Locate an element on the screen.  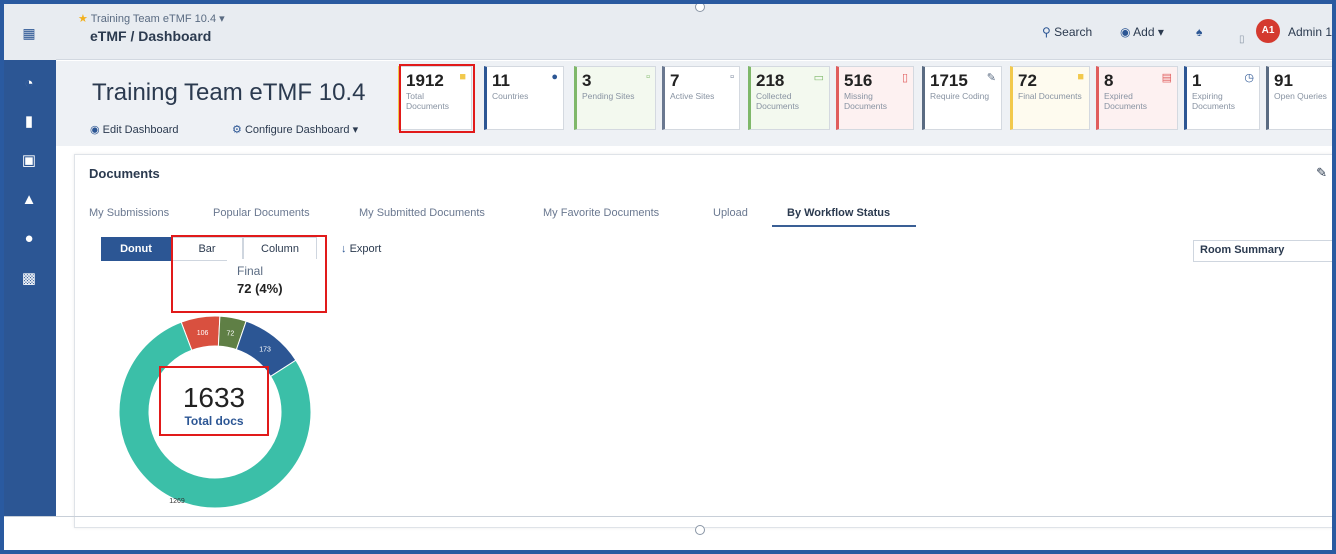
panel-title: Documents is located at coordinates (124, 173).